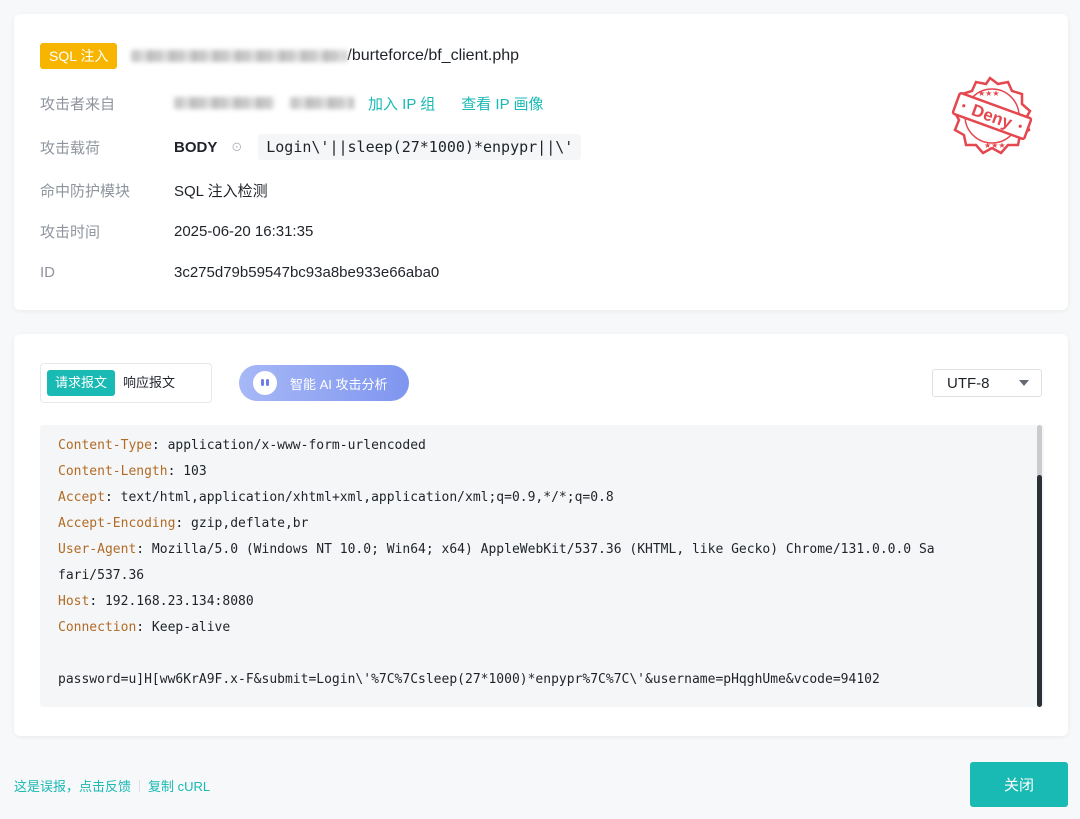 This screenshot has height=819, width=1080. I want to click on footer-links: 这是误报，点击反馈 复制 cURL, so click(112, 785).